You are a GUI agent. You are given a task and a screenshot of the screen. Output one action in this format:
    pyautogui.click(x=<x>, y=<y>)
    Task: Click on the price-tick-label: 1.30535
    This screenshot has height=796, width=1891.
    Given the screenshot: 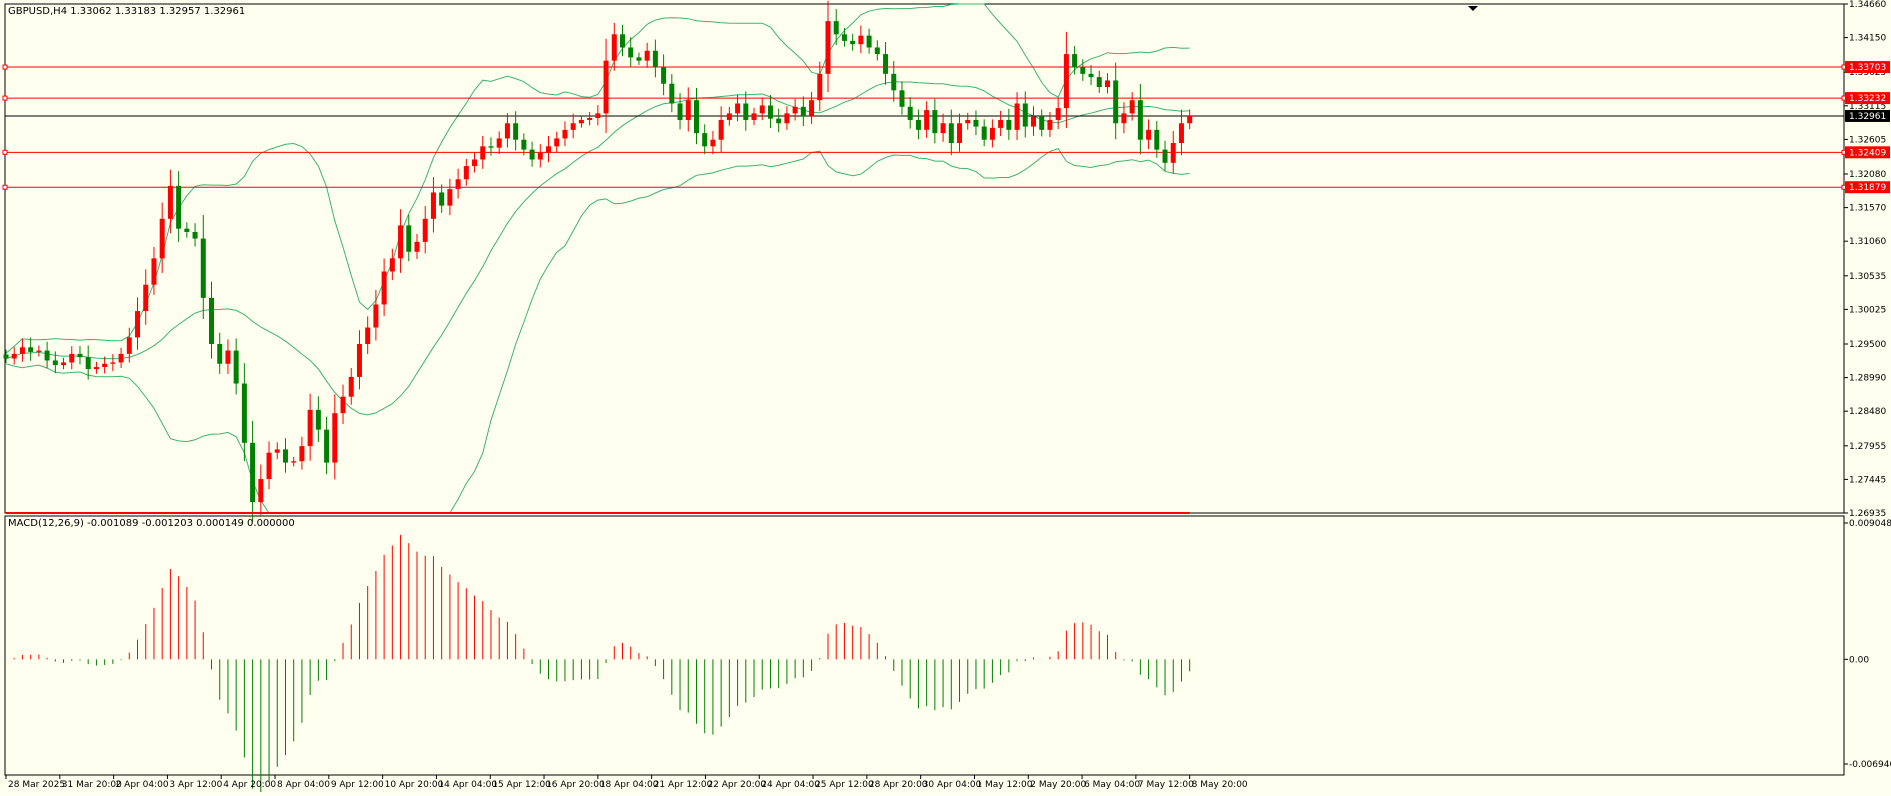 What is the action you would take?
    pyautogui.click(x=1867, y=277)
    